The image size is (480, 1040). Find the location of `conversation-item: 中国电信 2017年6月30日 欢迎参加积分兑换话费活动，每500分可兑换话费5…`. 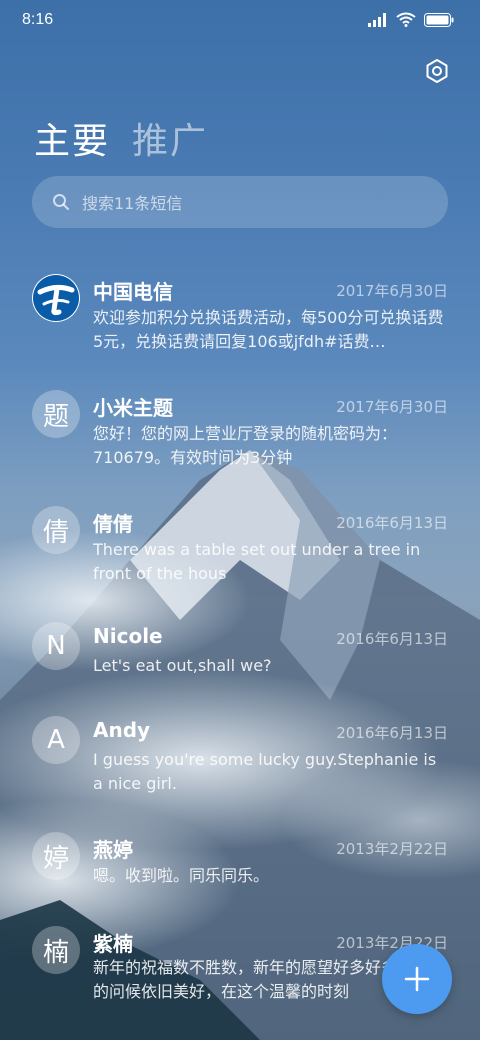

conversation-item: 中国电信 2017年6月30日 欢迎参加积分兑换话费活动，每500分可兑换话费5… is located at coordinates (240, 316).